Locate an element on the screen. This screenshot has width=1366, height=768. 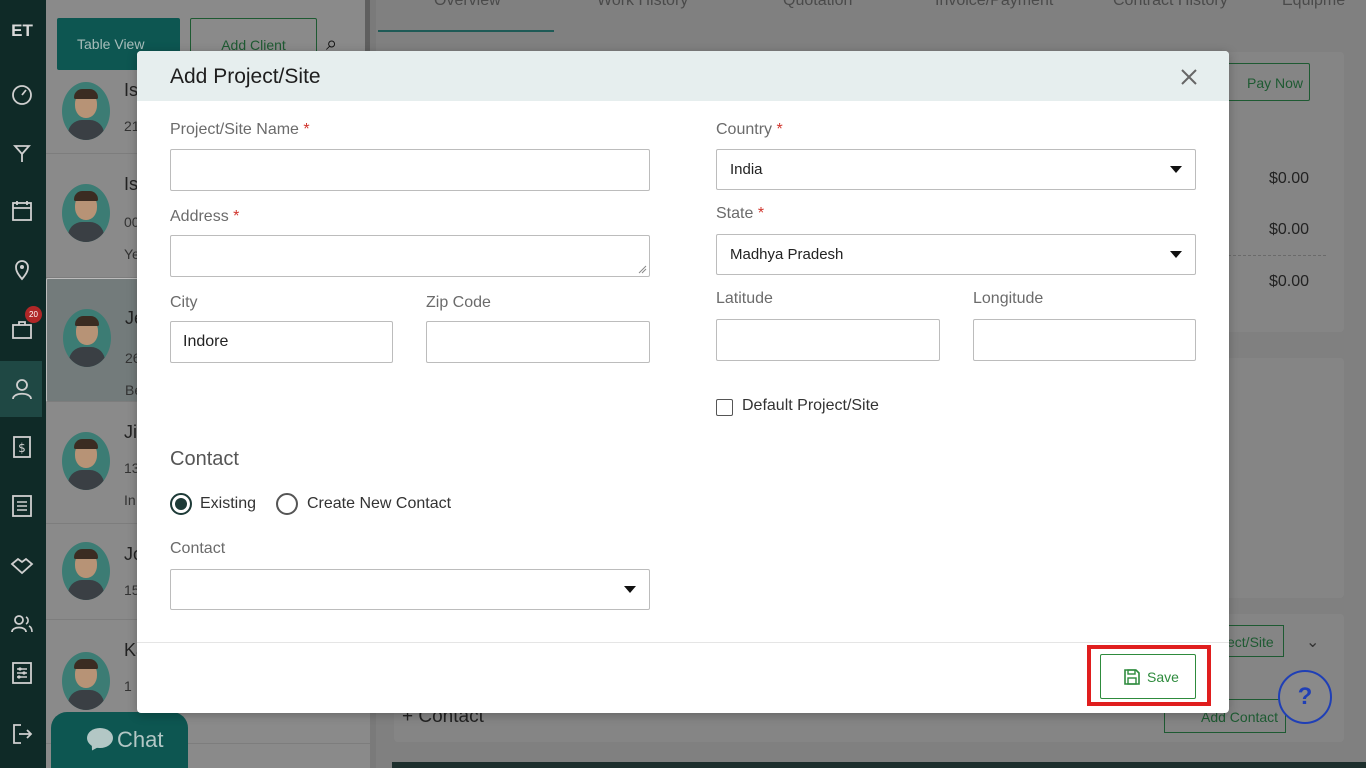
close-icon is located at coordinates (1189, 77).